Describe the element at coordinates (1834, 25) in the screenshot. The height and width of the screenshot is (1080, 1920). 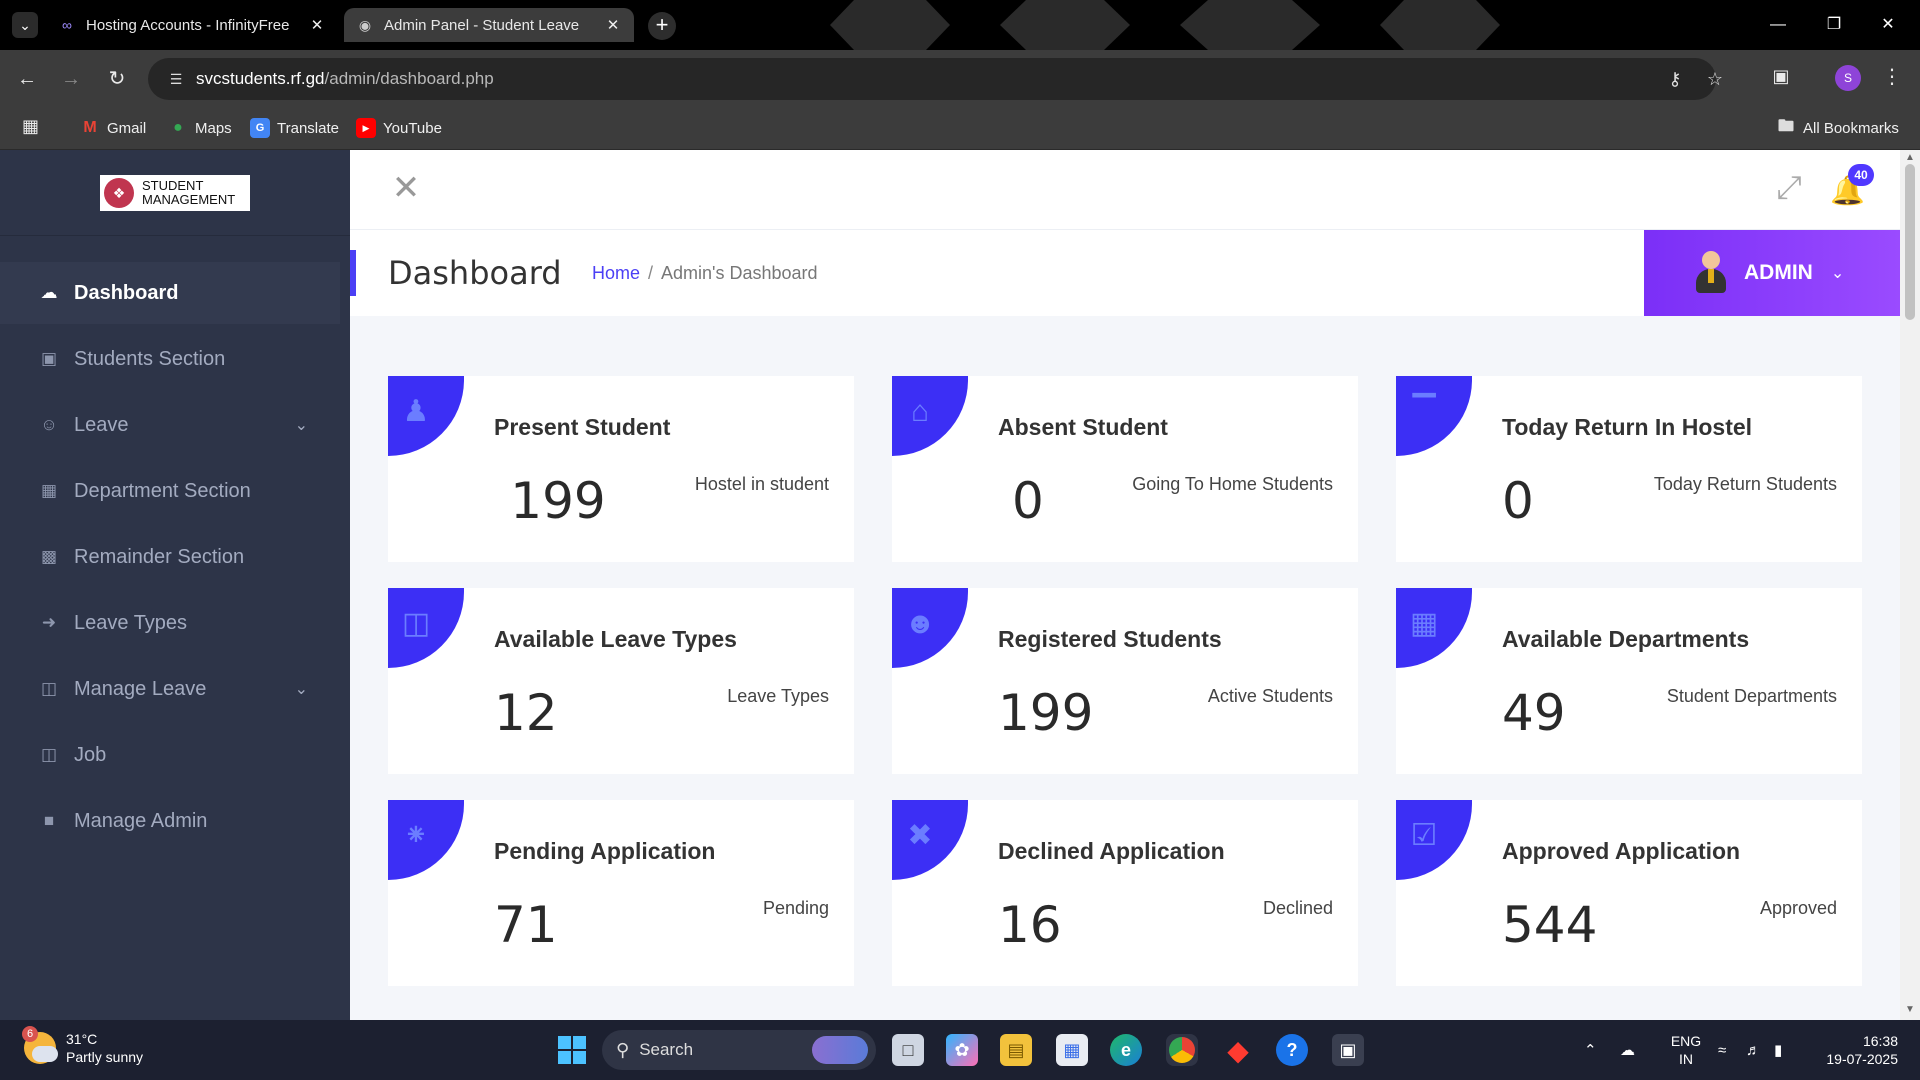
I see `restore-button: ❐` at that location.